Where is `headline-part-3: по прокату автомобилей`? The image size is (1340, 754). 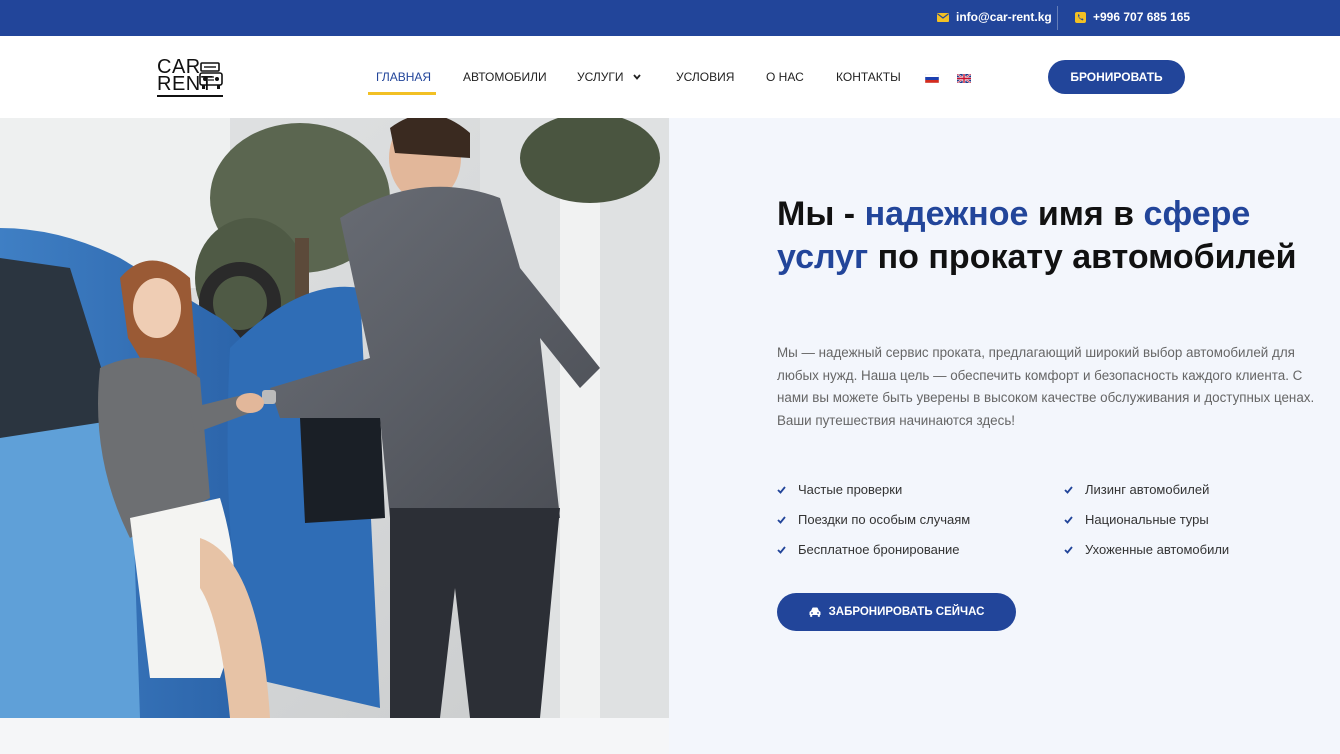
headline-part-3: по прокату автомобилей is located at coordinates (1082, 257).